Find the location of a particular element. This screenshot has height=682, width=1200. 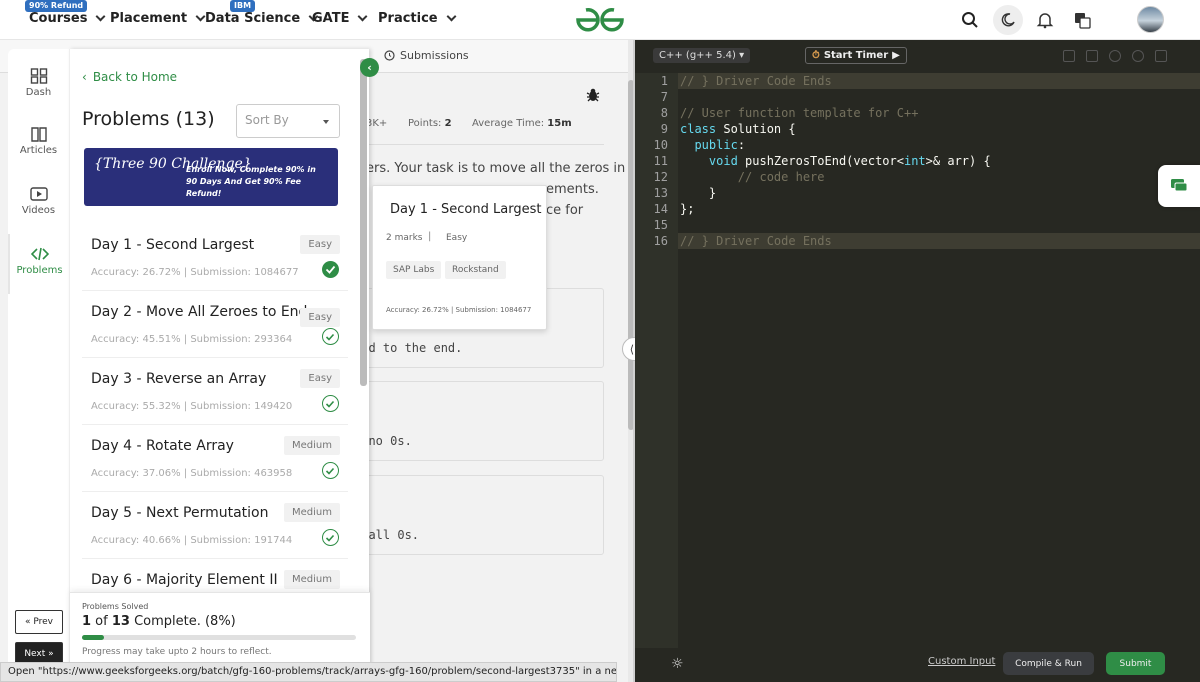

theme-toggle-icon: ☼ is located at coordinates (677, 664).